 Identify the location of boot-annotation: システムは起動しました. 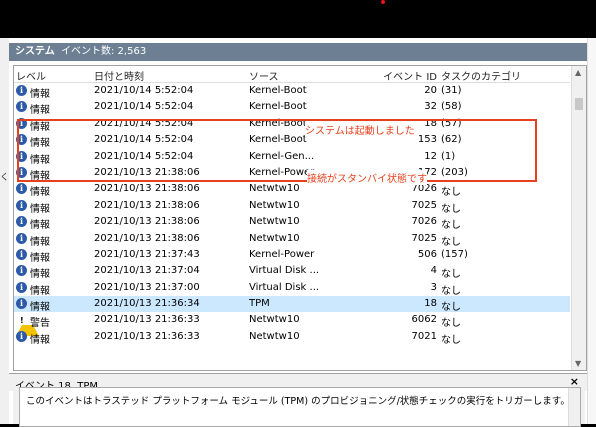
(360, 129).